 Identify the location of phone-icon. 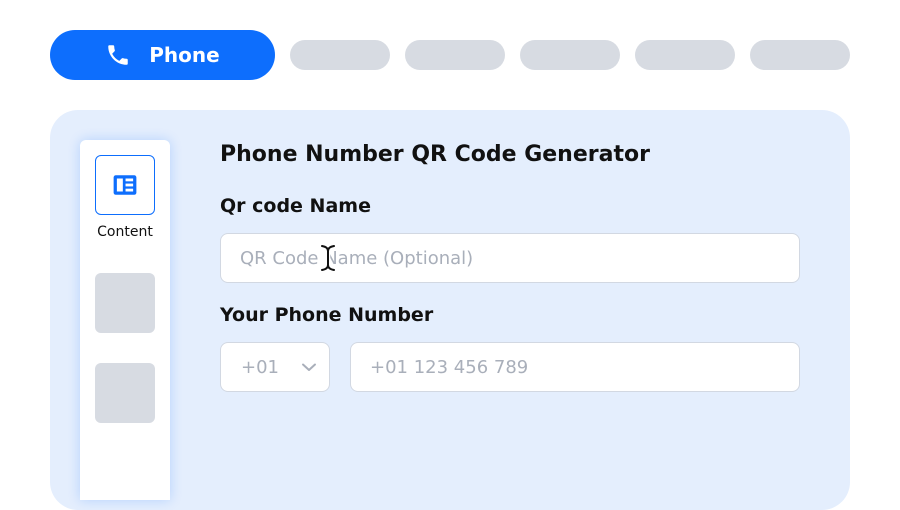
(118, 55).